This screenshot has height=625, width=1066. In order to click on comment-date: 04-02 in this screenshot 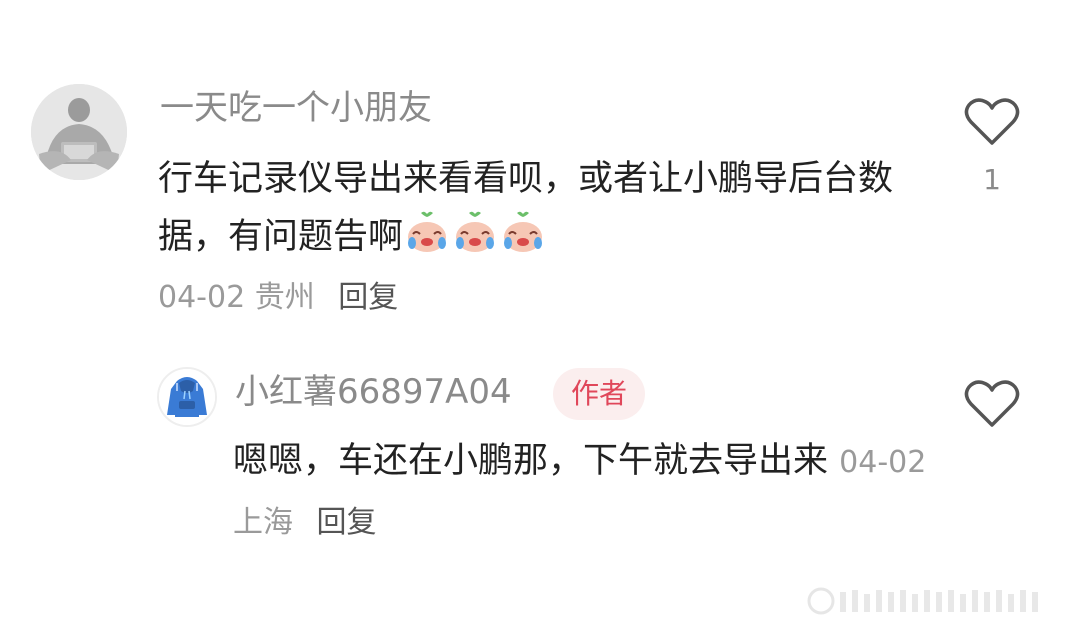, I will do `click(202, 297)`.